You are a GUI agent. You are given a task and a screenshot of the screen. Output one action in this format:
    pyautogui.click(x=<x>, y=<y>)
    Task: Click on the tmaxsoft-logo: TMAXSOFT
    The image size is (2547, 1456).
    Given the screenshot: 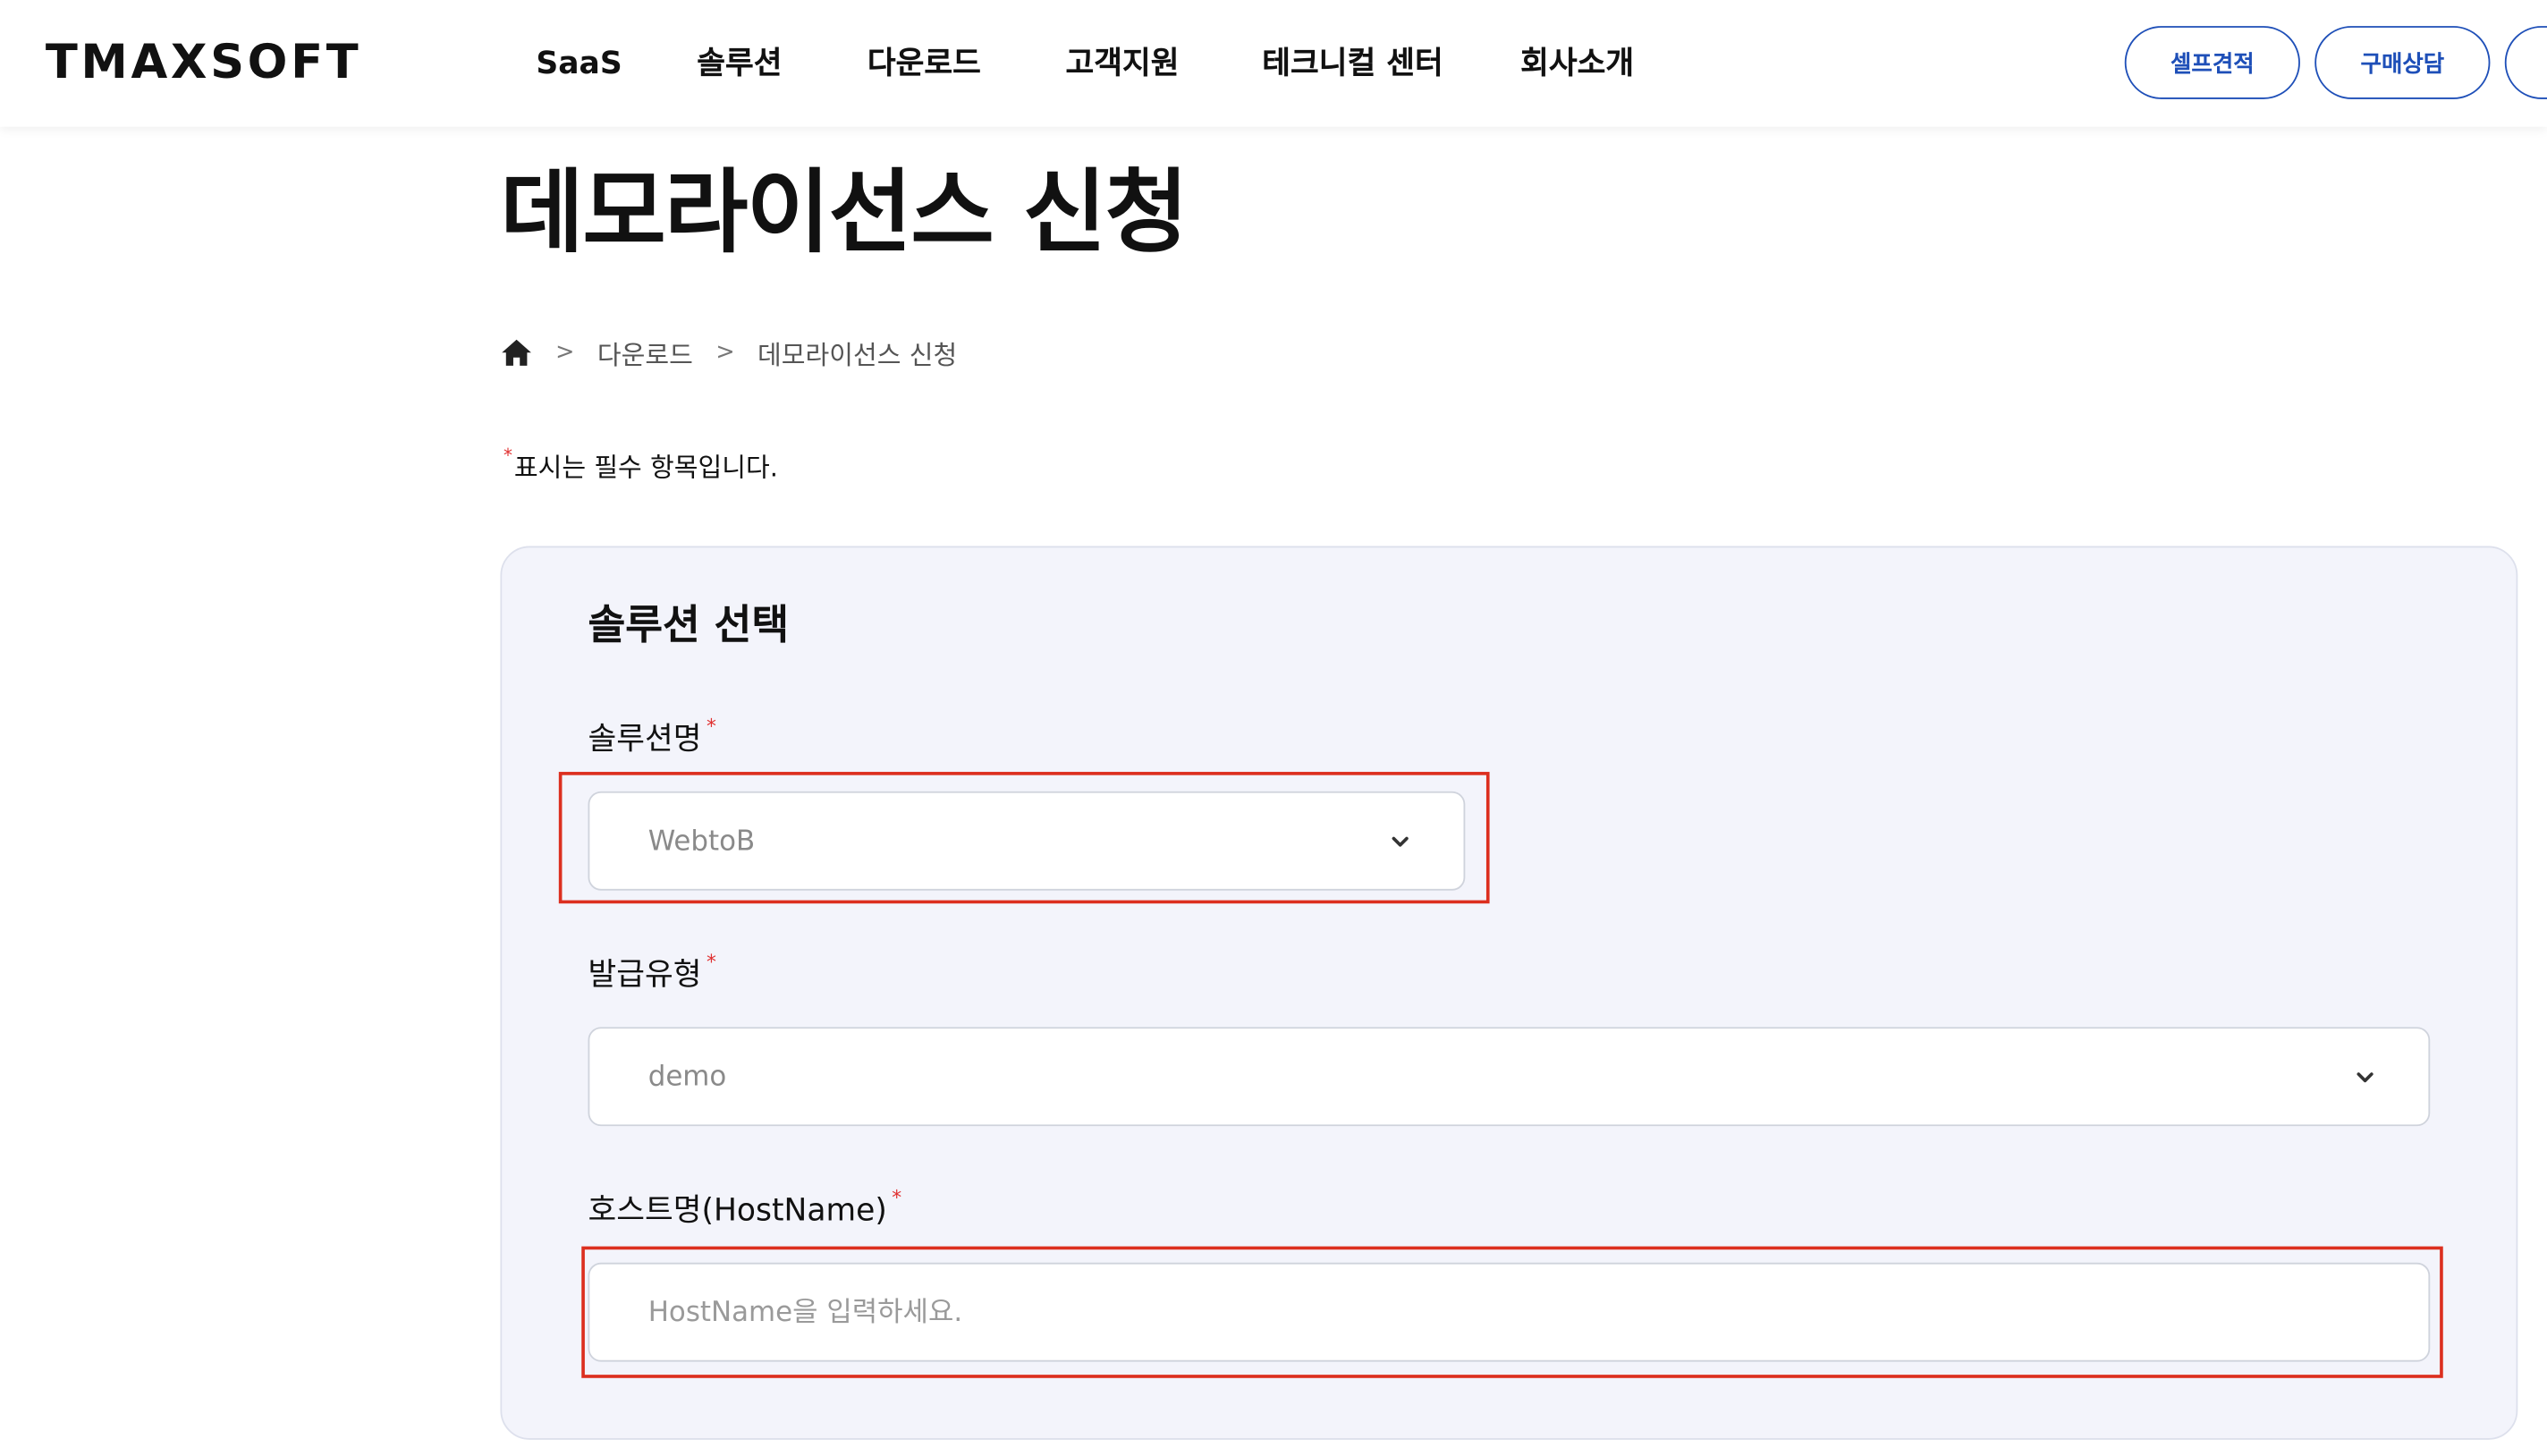 What is the action you would take?
    pyautogui.click(x=203, y=62)
    